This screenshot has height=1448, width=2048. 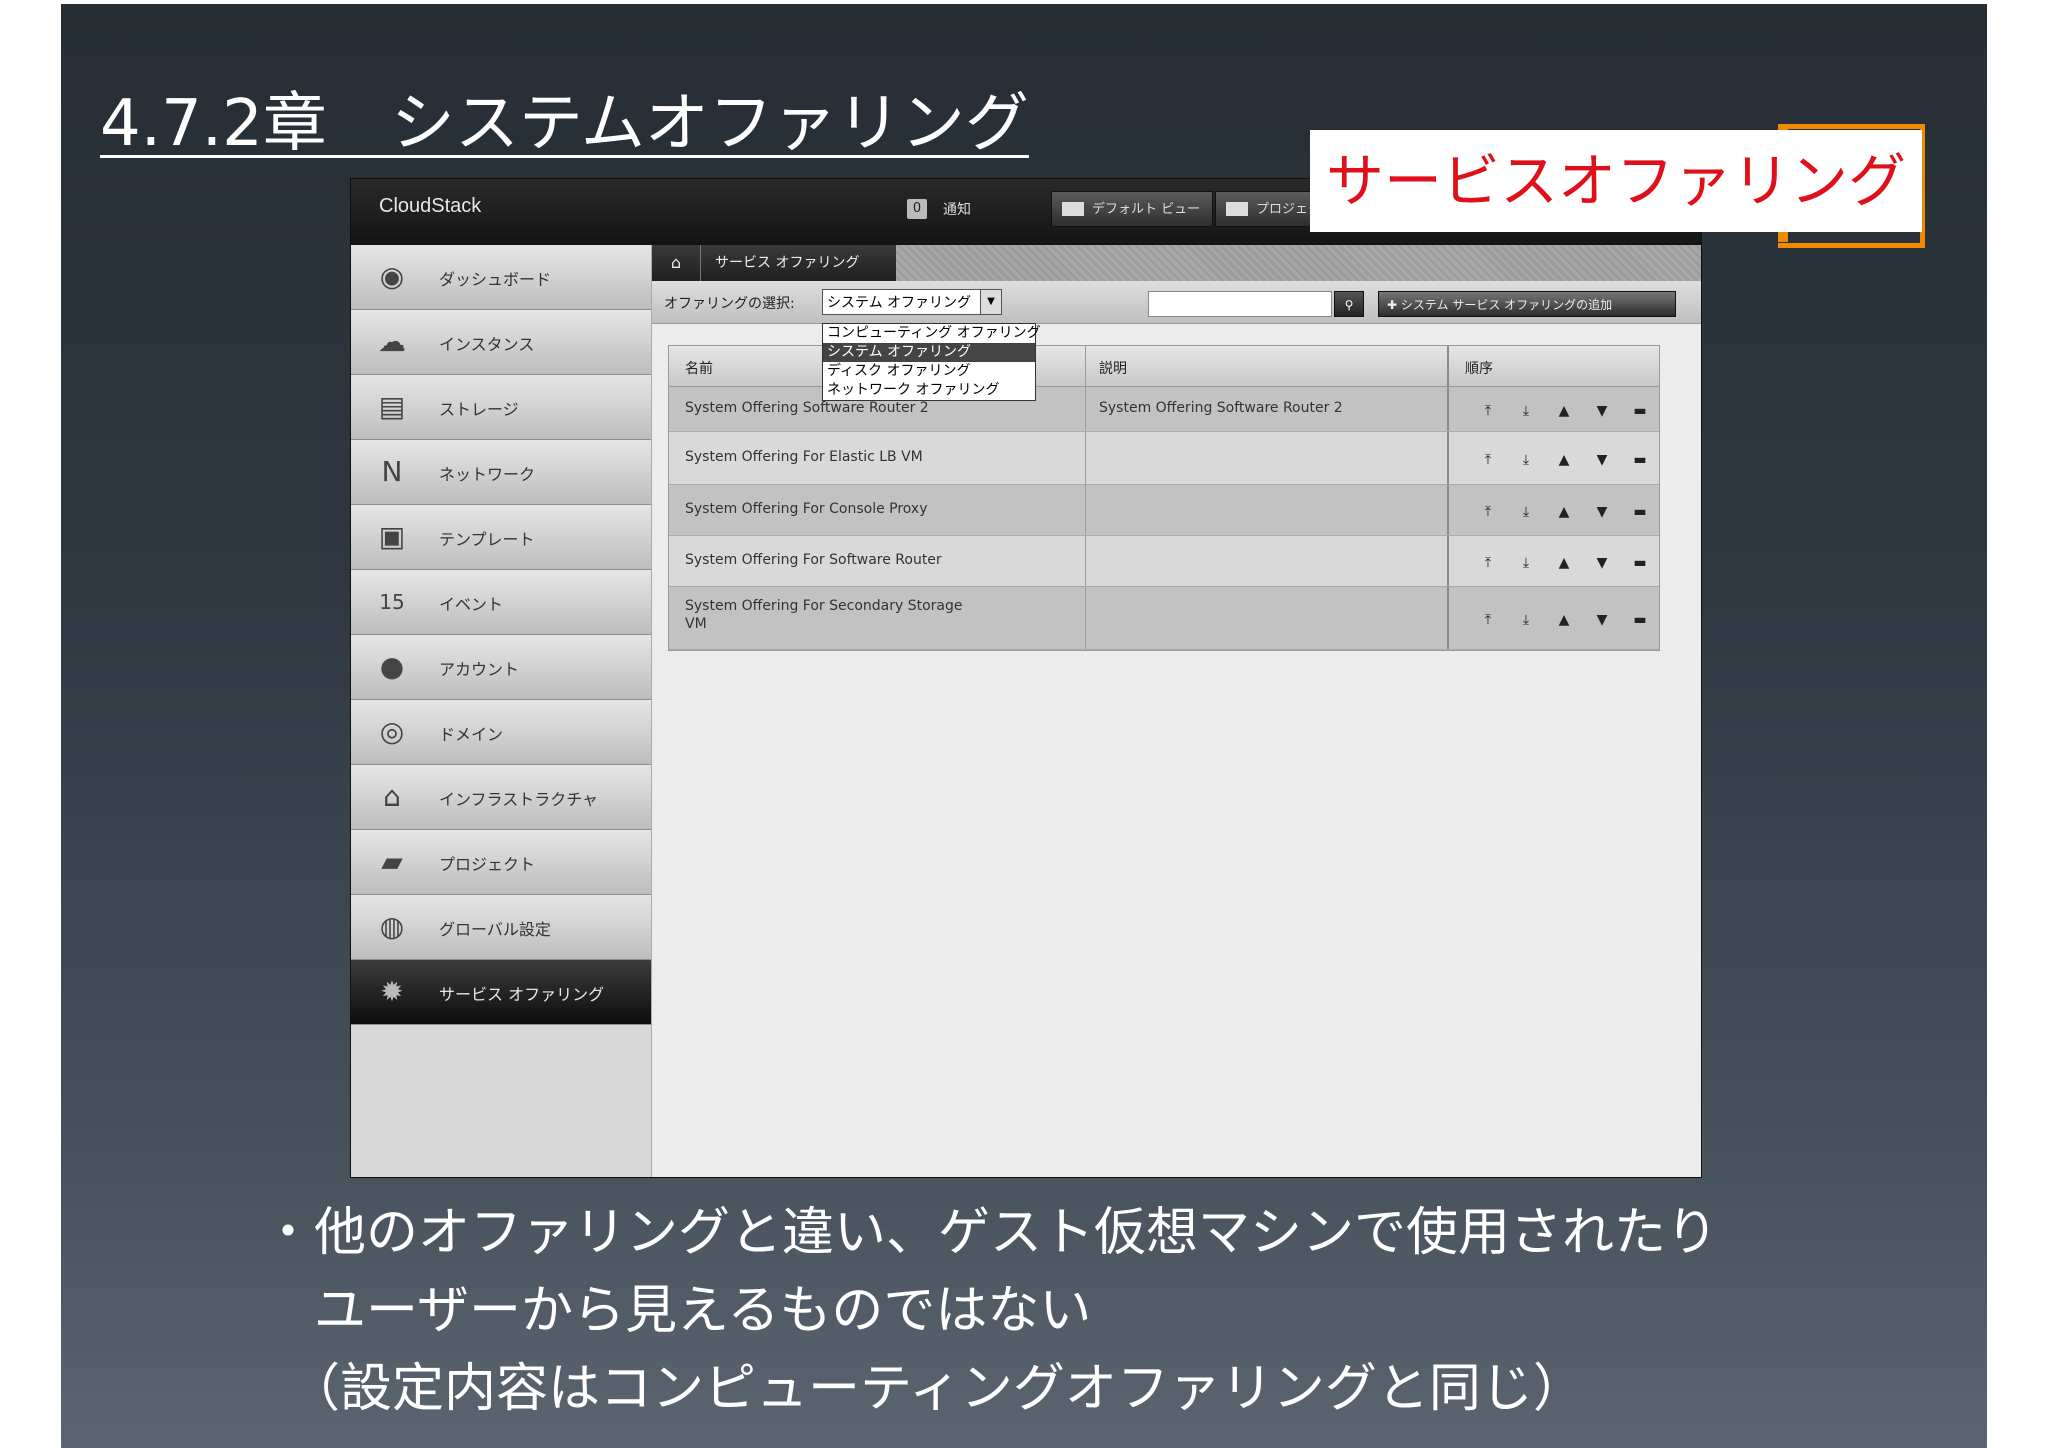 I want to click on search-input, so click(x=1240, y=304).